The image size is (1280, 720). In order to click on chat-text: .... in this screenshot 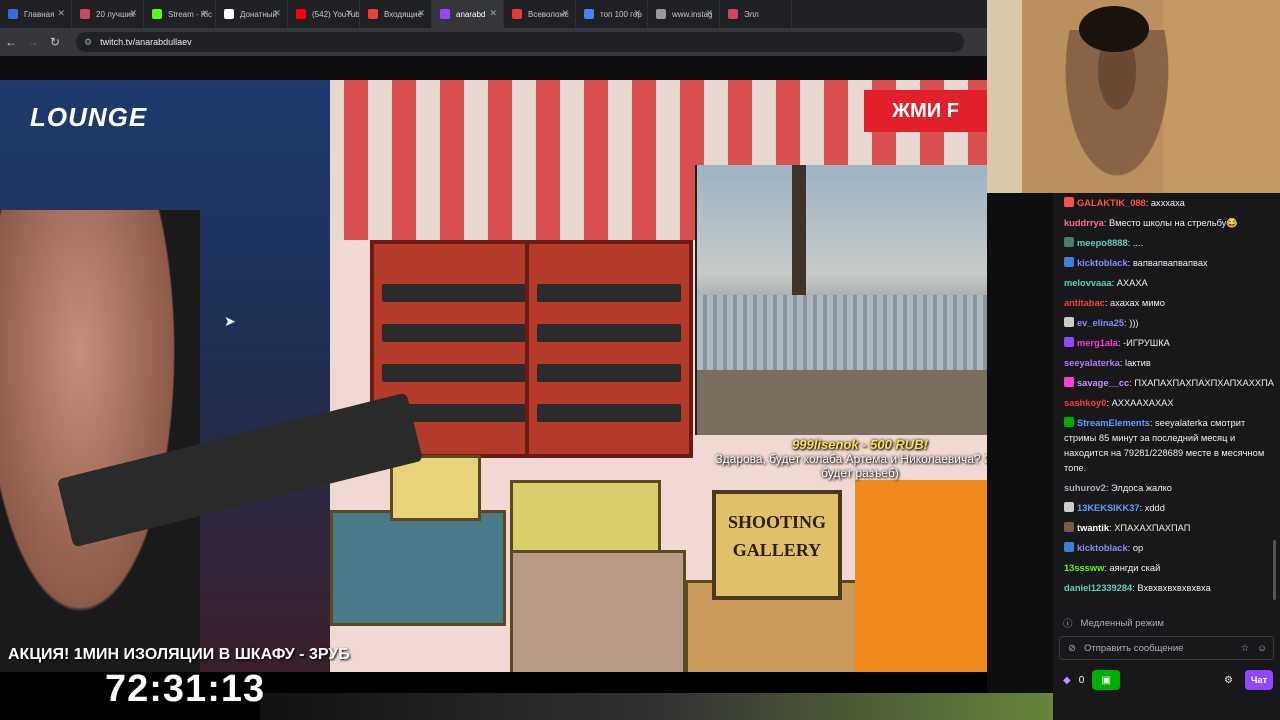, I will do `click(1138, 242)`.